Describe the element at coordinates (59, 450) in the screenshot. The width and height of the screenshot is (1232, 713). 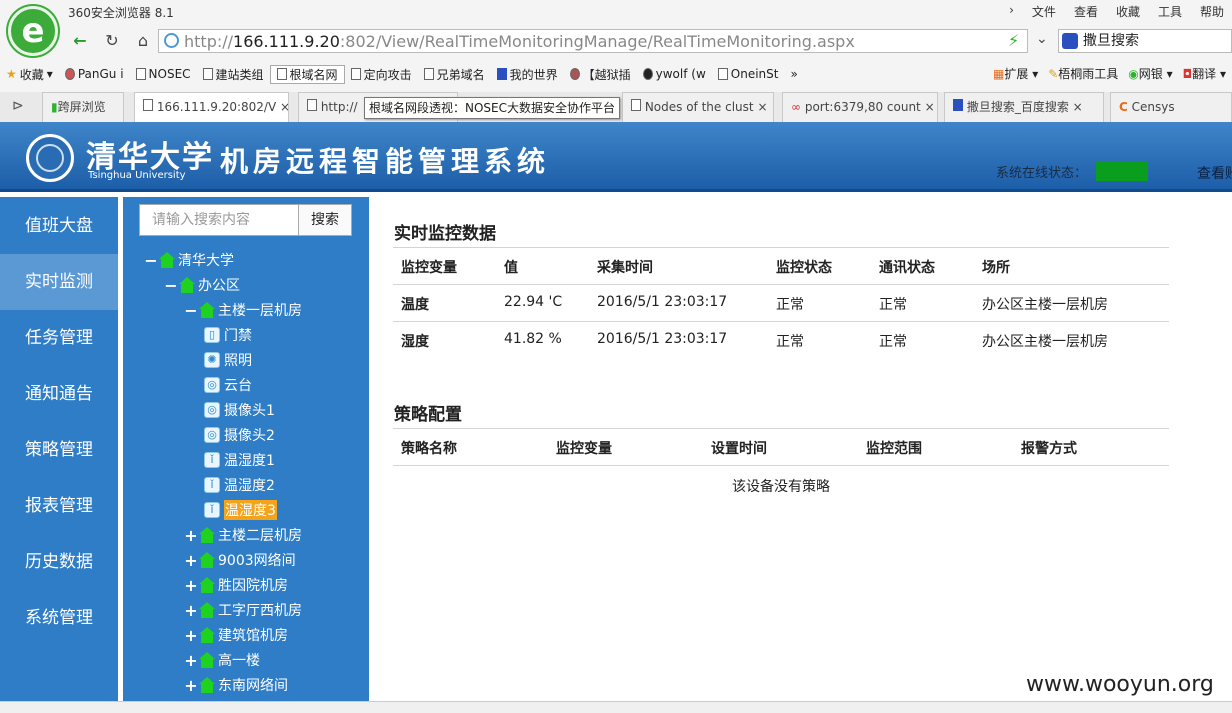
I see `sidebar-item-policy-manage: 策略管理` at that location.